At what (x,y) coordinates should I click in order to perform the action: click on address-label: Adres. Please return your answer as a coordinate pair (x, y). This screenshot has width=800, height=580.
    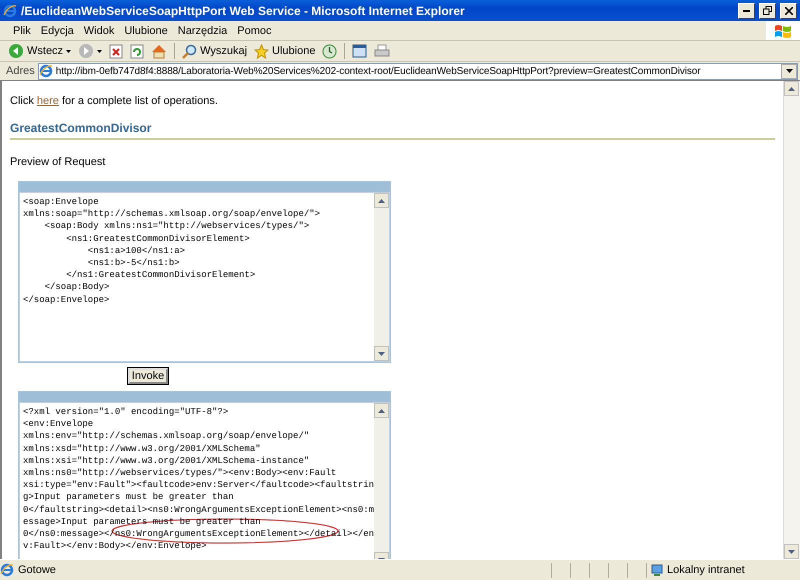
    Looking at the image, I should click on (20, 71).